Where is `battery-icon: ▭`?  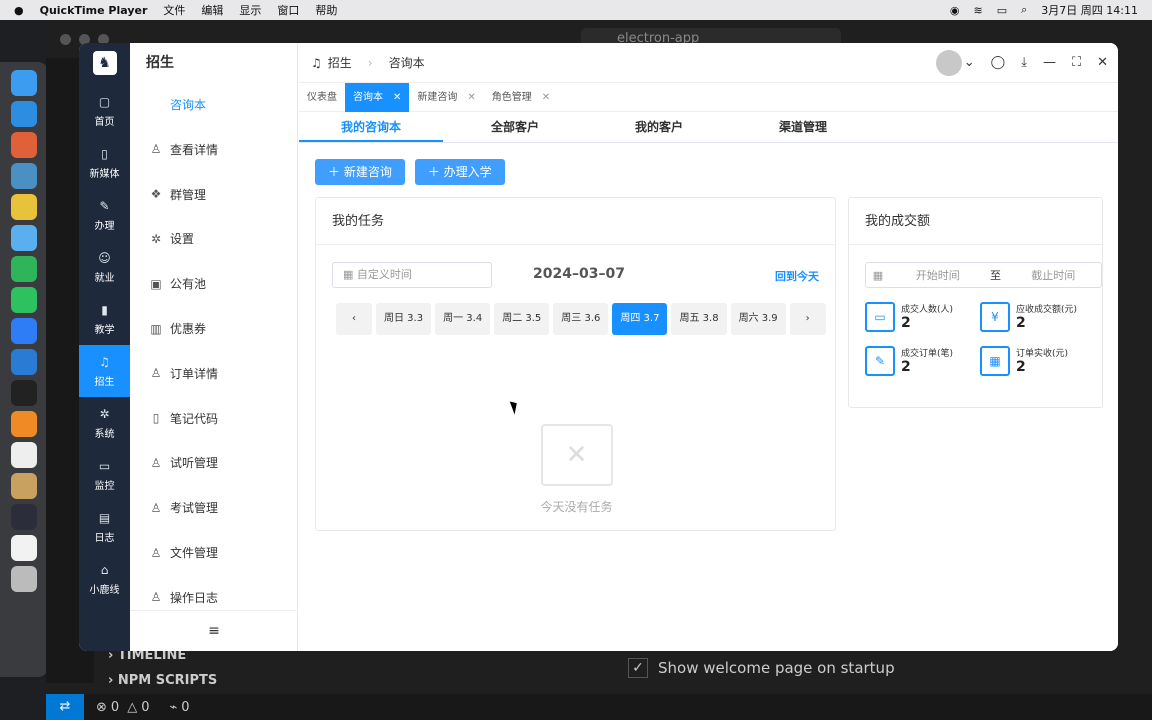 battery-icon: ▭ is located at coordinates (1002, 10).